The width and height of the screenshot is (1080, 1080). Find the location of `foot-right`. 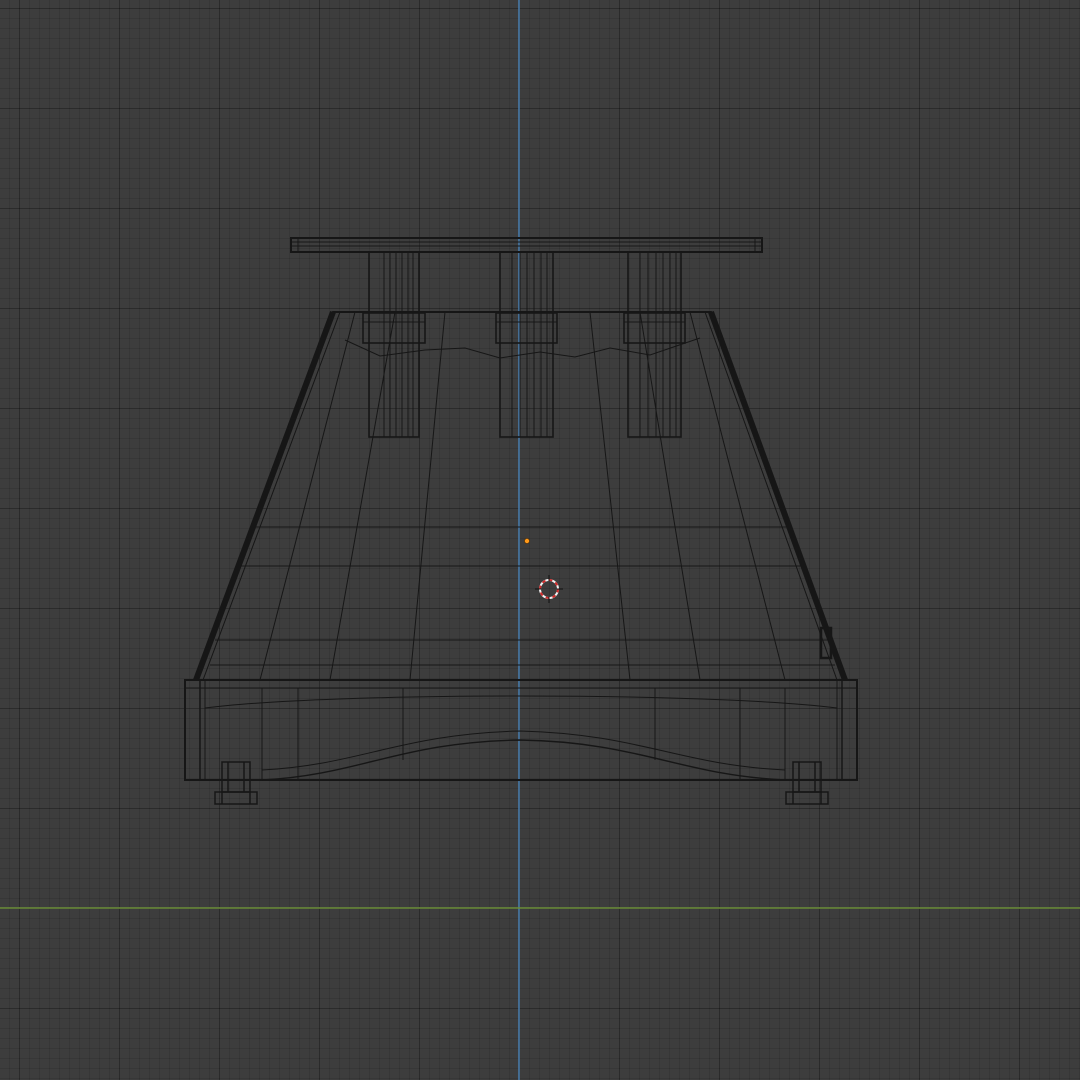

foot-right is located at coordinates (807, 783).